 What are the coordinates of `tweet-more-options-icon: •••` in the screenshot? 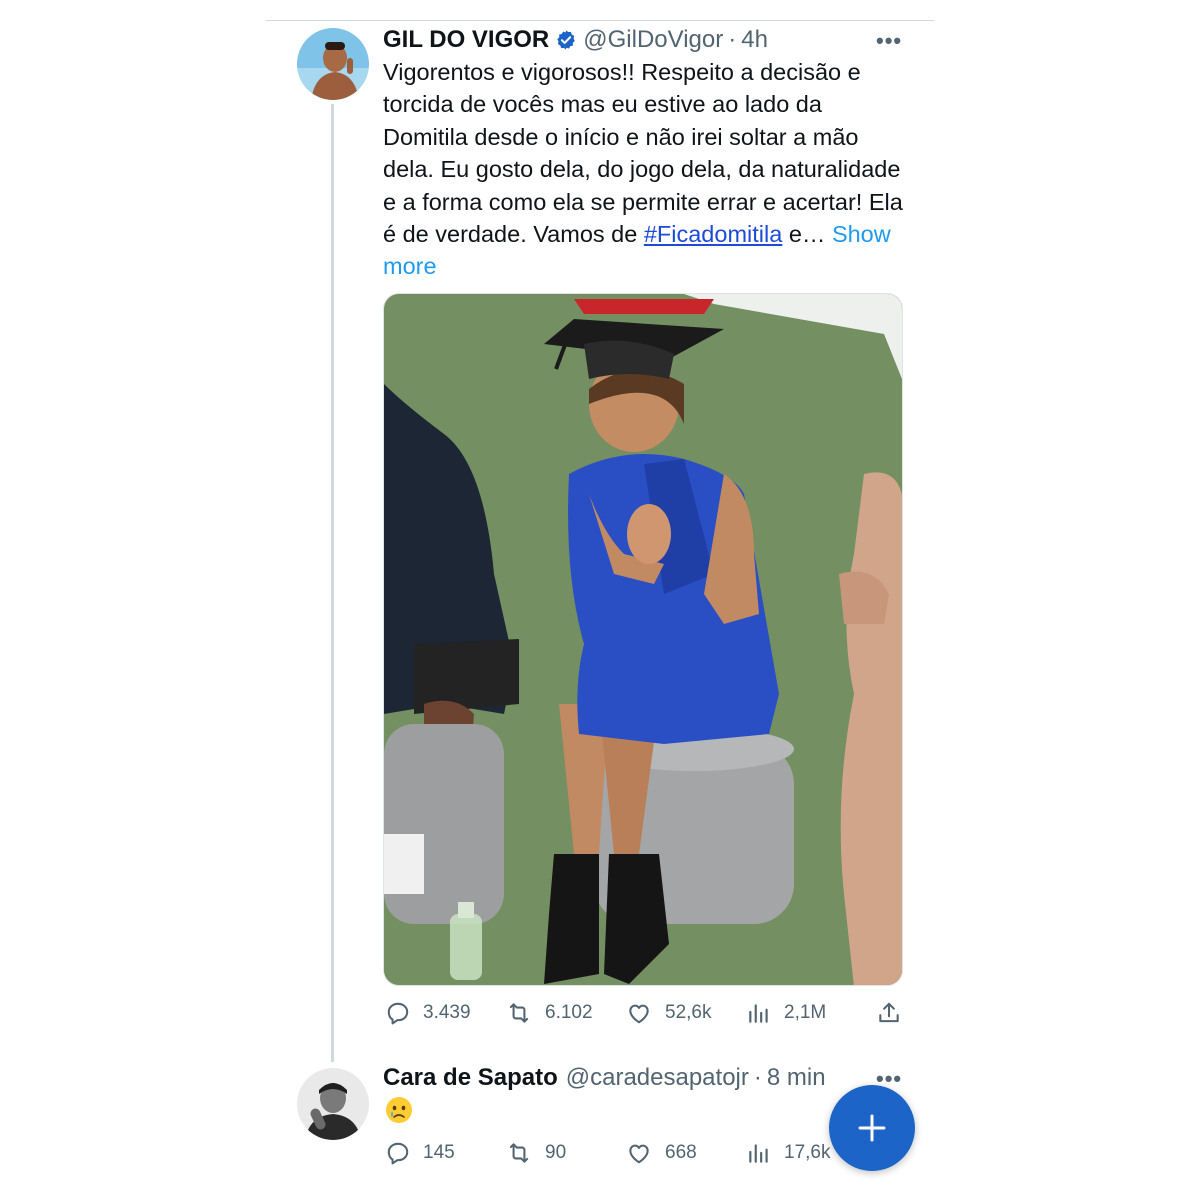 It's located at (889, 41).